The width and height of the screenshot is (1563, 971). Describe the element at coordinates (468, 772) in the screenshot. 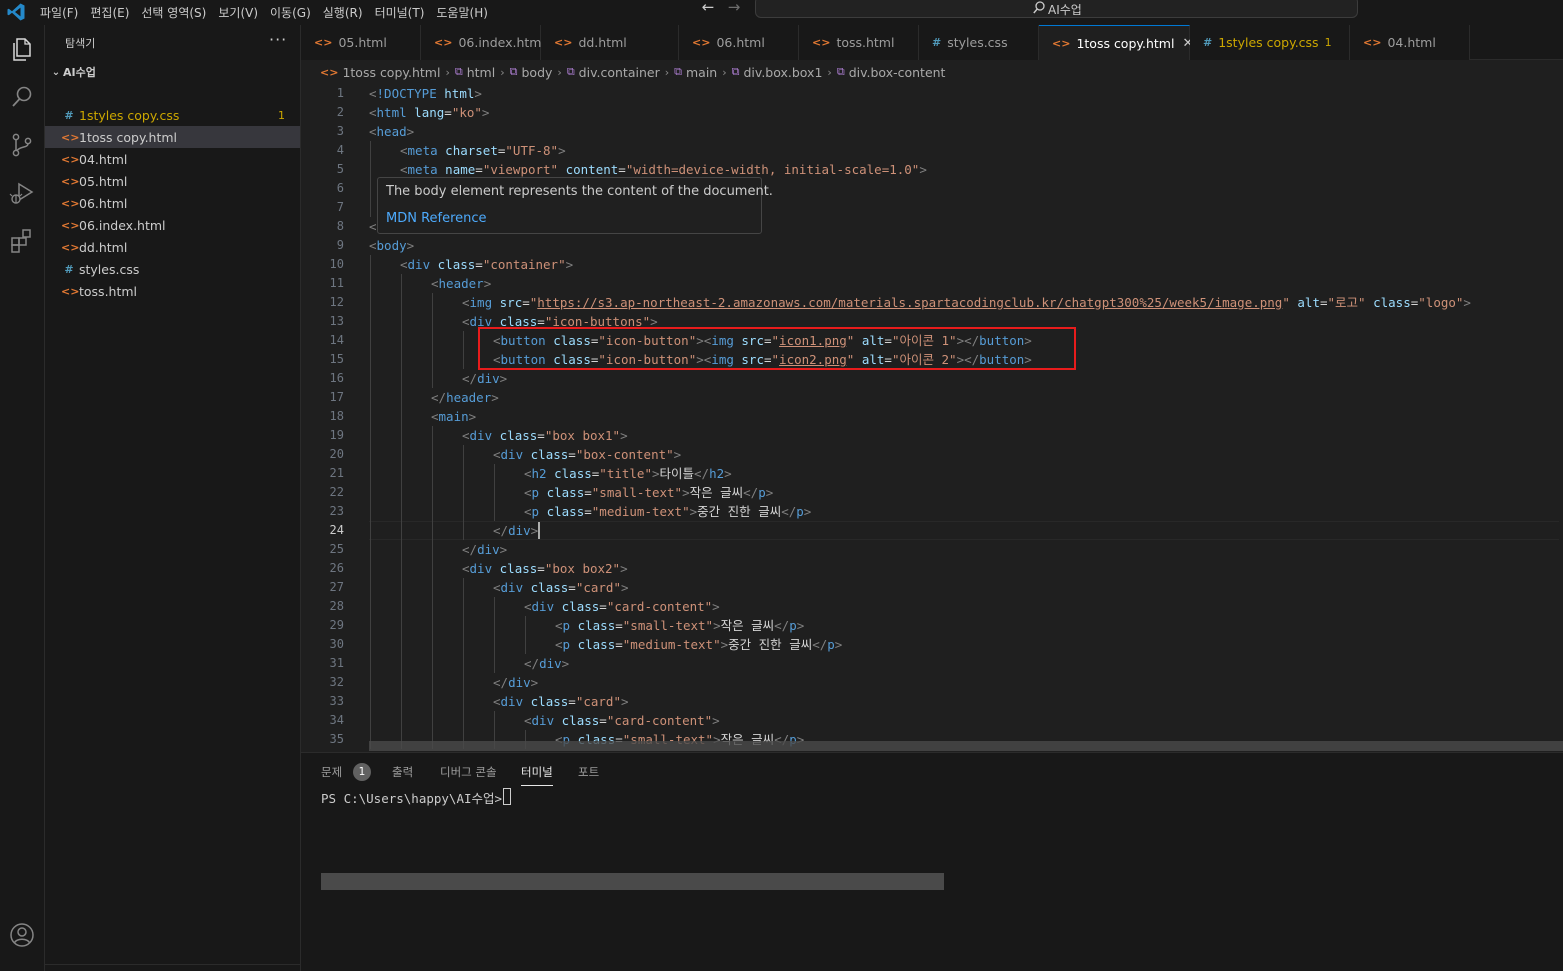

I see `panel-tab-debug-console: 디버그 콘솔` at that location.